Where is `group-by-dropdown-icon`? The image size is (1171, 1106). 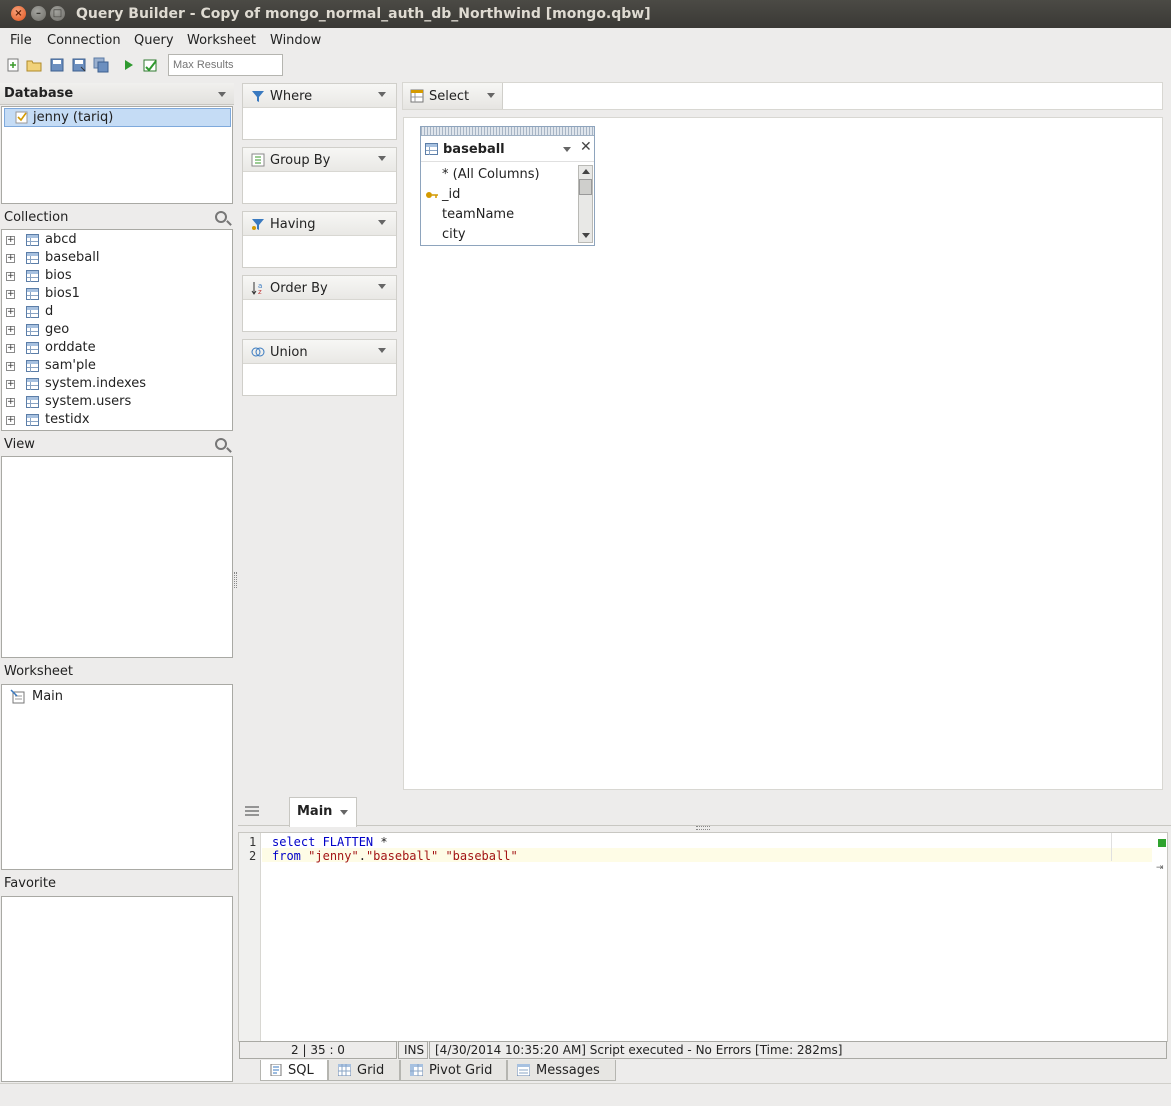
group-by-dropdown-icon is located at coordinates (382, 158).